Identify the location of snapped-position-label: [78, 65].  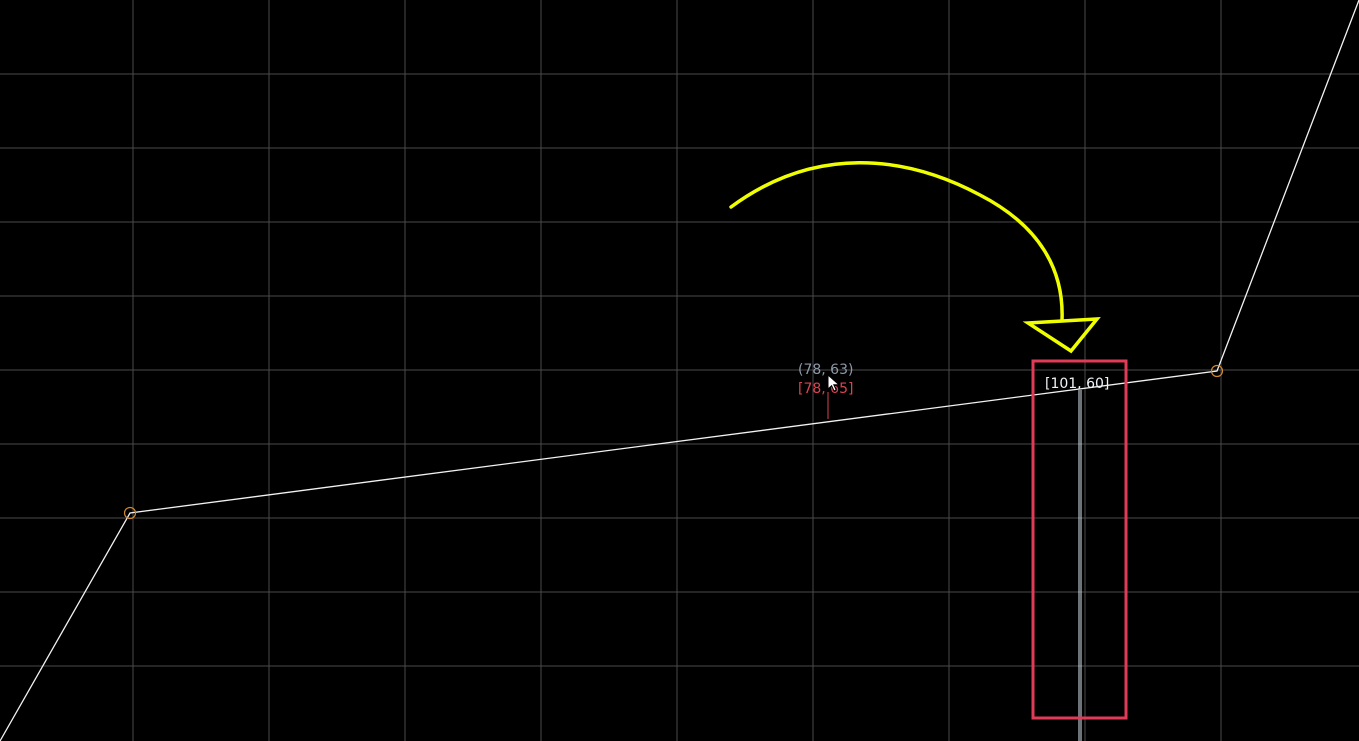
(826, 389).